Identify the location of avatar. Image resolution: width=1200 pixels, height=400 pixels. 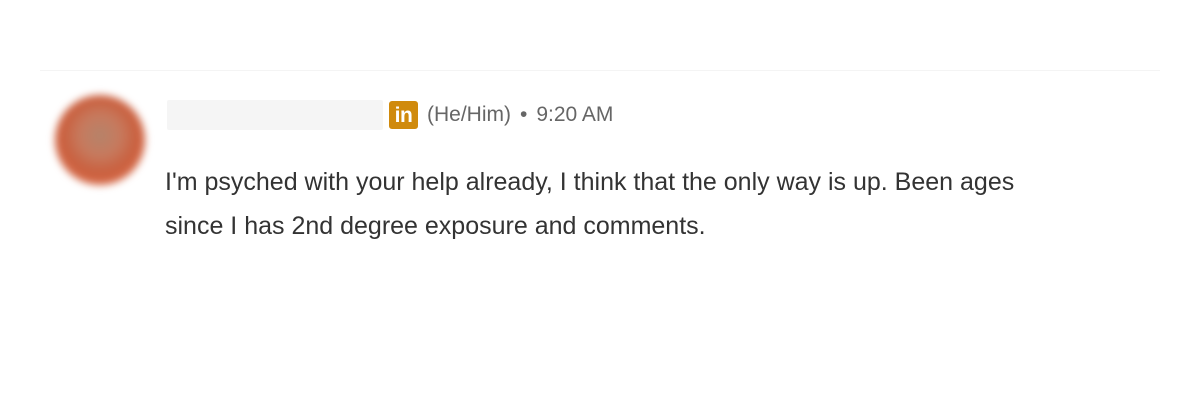
(100, 140).